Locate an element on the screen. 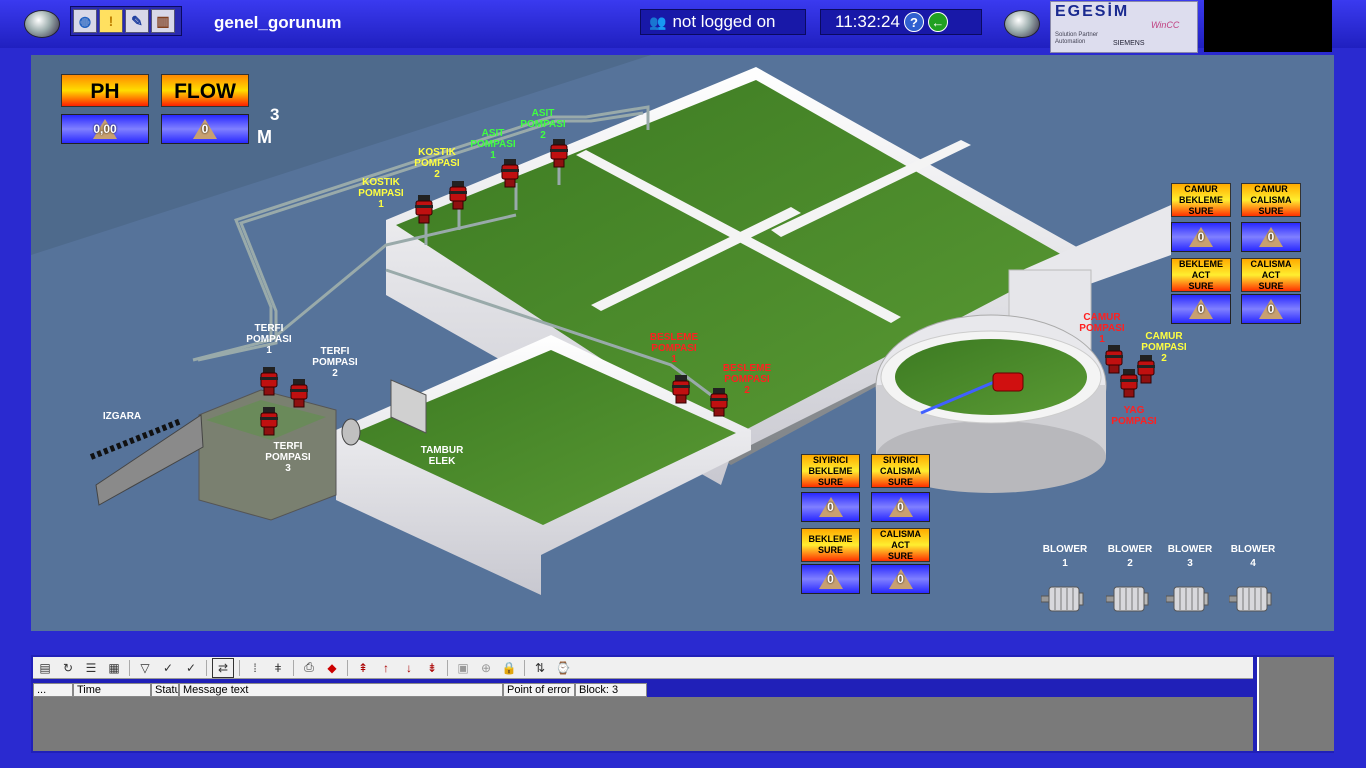 This screenshot has height=768, width=1366. bekleme-sure-value-text: 0 is located at coordinates (830, 579).